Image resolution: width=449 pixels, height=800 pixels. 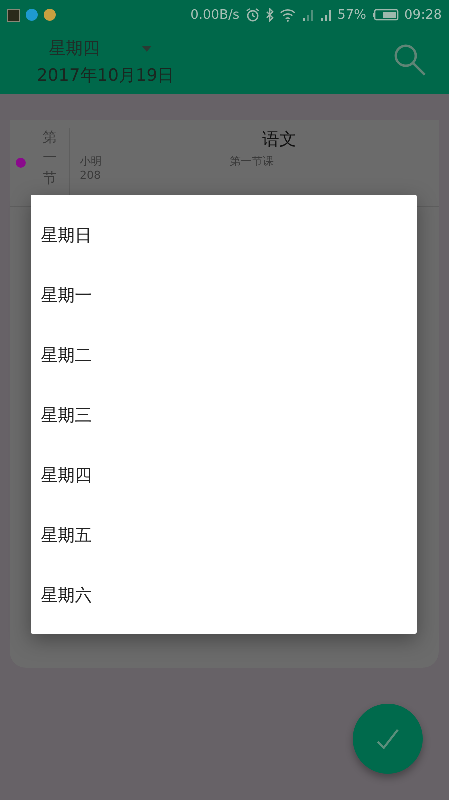 I want to click on weekday-option: 星期日, so click(x=224, y=236).